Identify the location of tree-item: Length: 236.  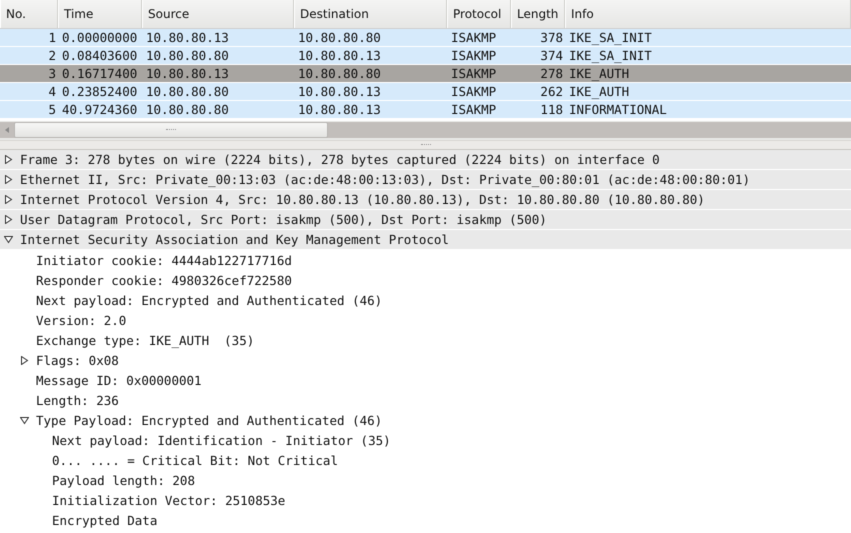
(75, 400).